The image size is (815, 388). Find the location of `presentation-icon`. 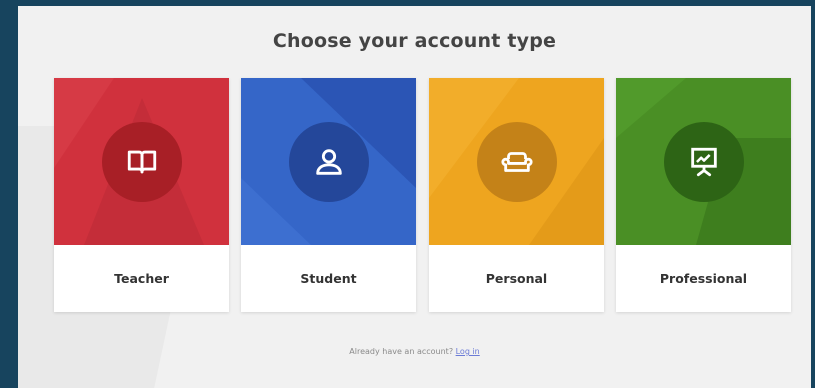

presentation-icon is located at coordinates (703, 161).